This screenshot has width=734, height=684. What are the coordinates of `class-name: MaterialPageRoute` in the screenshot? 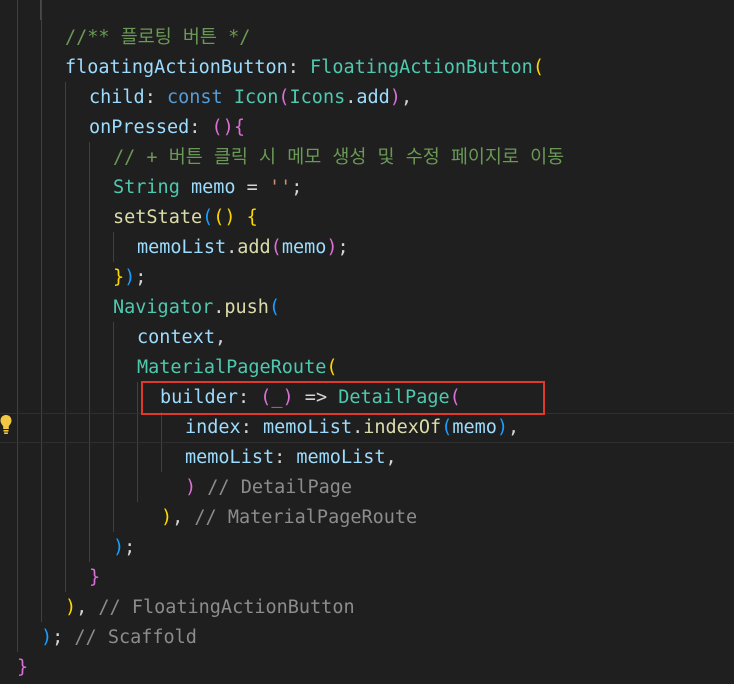 It's located at (232, 367).